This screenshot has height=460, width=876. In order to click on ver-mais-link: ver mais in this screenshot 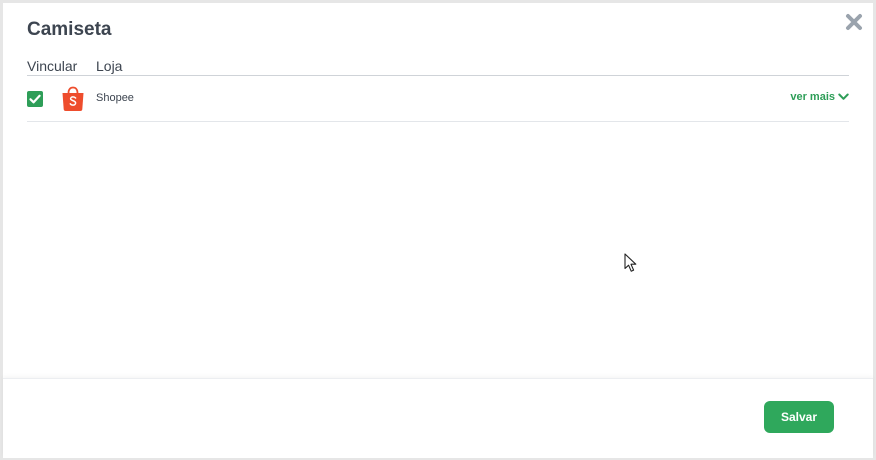, I will do `click(819, 97)`.